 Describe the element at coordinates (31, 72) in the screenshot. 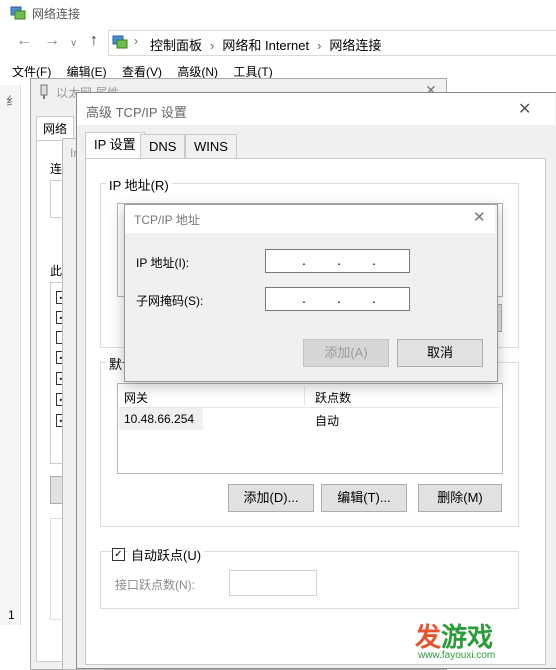

I see `menu-file: 文件(F)` at that location.